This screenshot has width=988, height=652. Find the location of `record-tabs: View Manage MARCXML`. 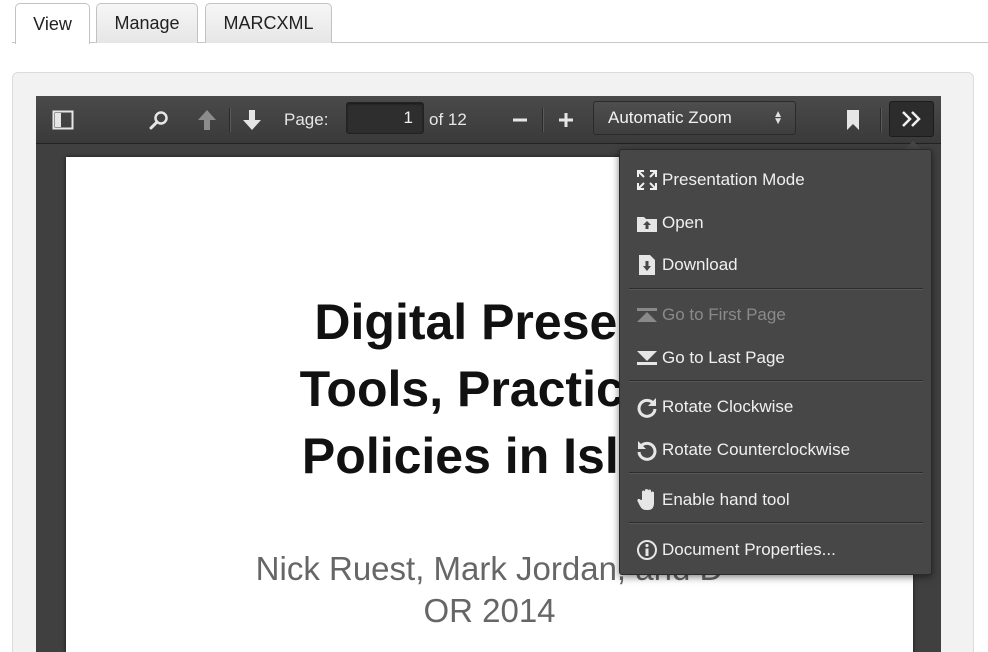

record-tabs: View Manage MARCXML is located at coordinates (500, 22).